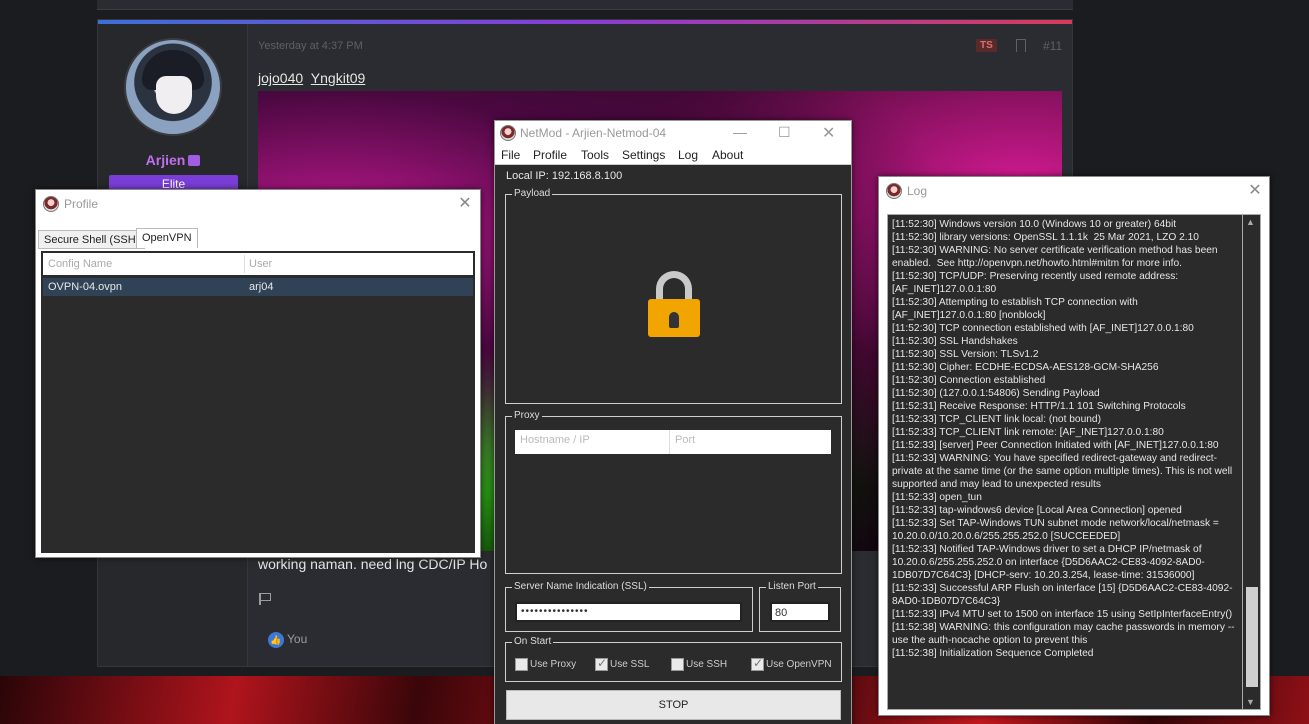 The width and height of the screenshot is (1309, 724). I want to click on checkbox-use-openvpn, so click(757, 663).